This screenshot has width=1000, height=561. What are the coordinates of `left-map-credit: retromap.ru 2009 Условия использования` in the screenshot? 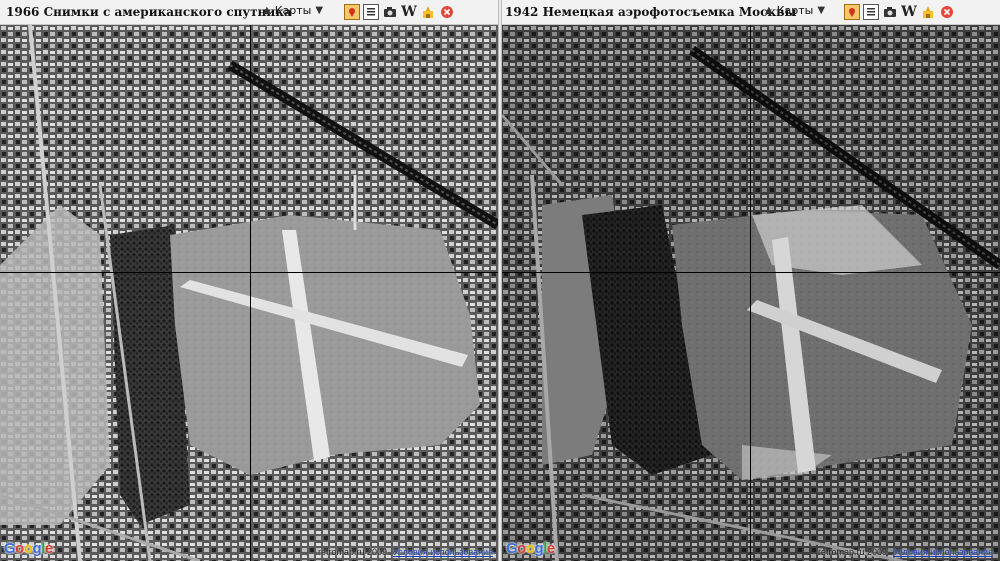 It's located at (405, 552).